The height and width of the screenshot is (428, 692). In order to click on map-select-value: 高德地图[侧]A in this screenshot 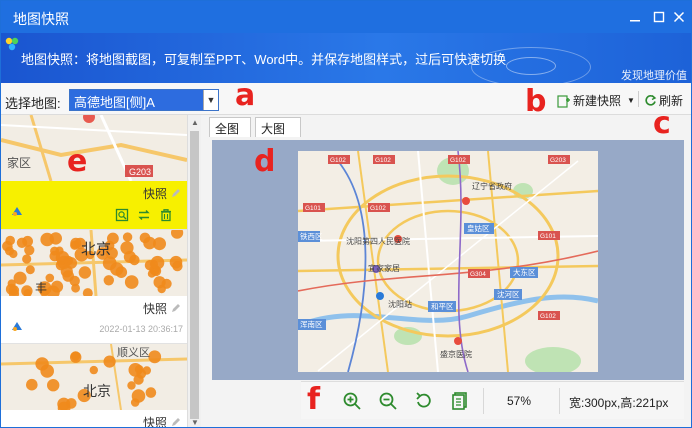, I will do `click(114, 102)`.